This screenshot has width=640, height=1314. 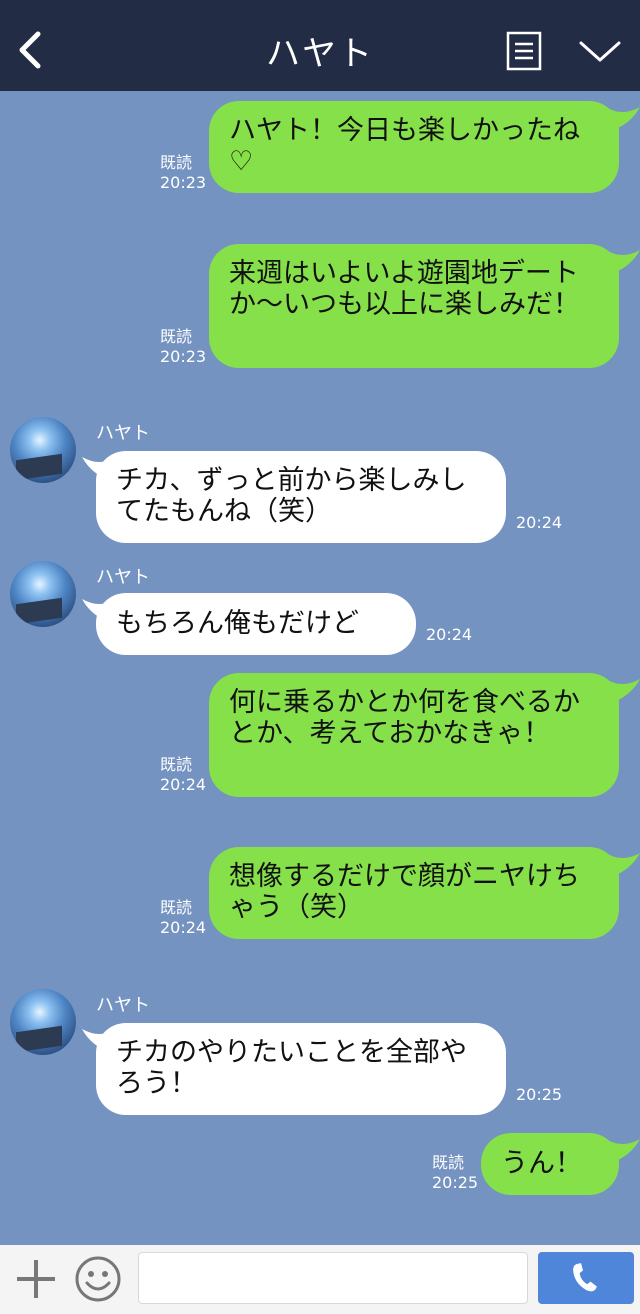 I want to click on message-text: ハヤト！今日も楽しかったね♡, so click(x=404, y=146).